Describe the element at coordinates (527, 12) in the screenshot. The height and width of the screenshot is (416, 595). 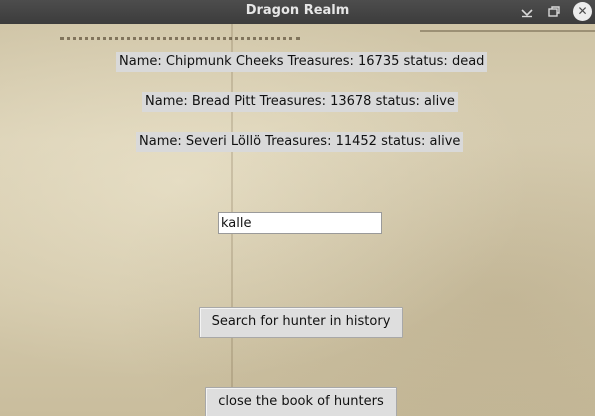
I see `minimize-icon` at that location.